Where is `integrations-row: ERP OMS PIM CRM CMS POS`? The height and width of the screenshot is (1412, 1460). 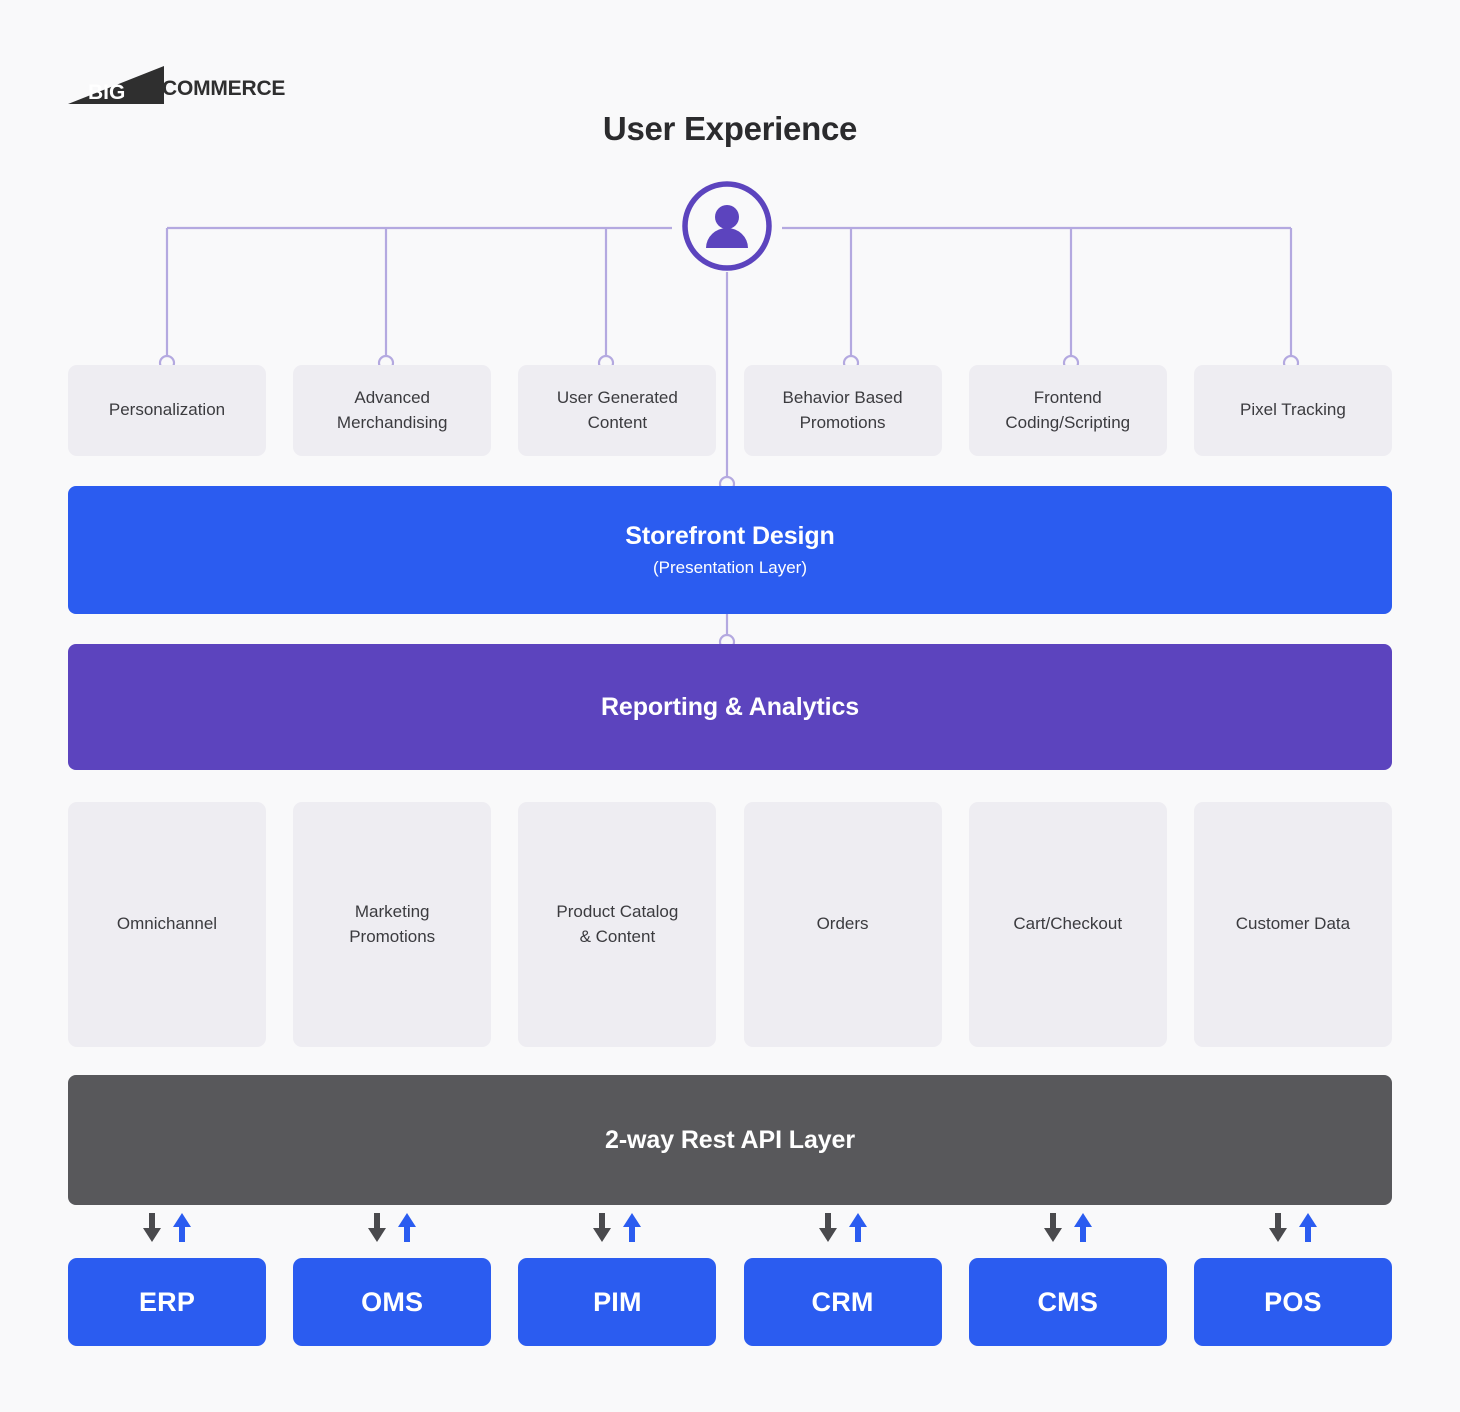 integrations-row: ERP OMS PIM CRM CMS POS is located at coordinates (730, 1302).